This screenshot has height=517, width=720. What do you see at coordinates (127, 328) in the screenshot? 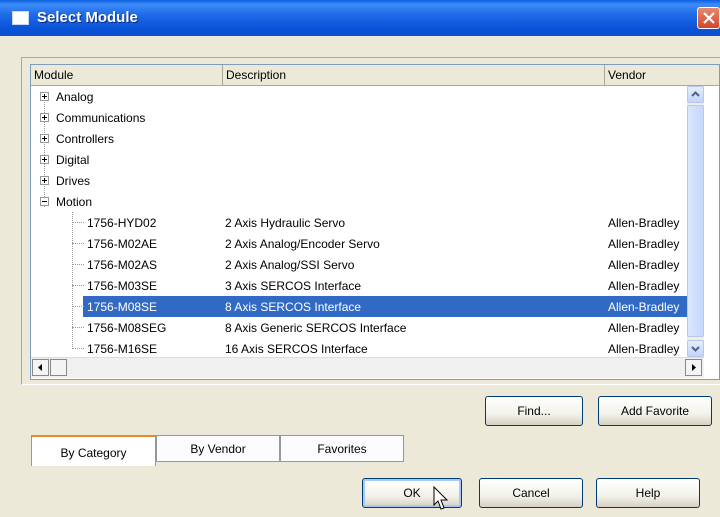
I see `module-name: 1756-M08SEG` at bounding box center [127, 328].